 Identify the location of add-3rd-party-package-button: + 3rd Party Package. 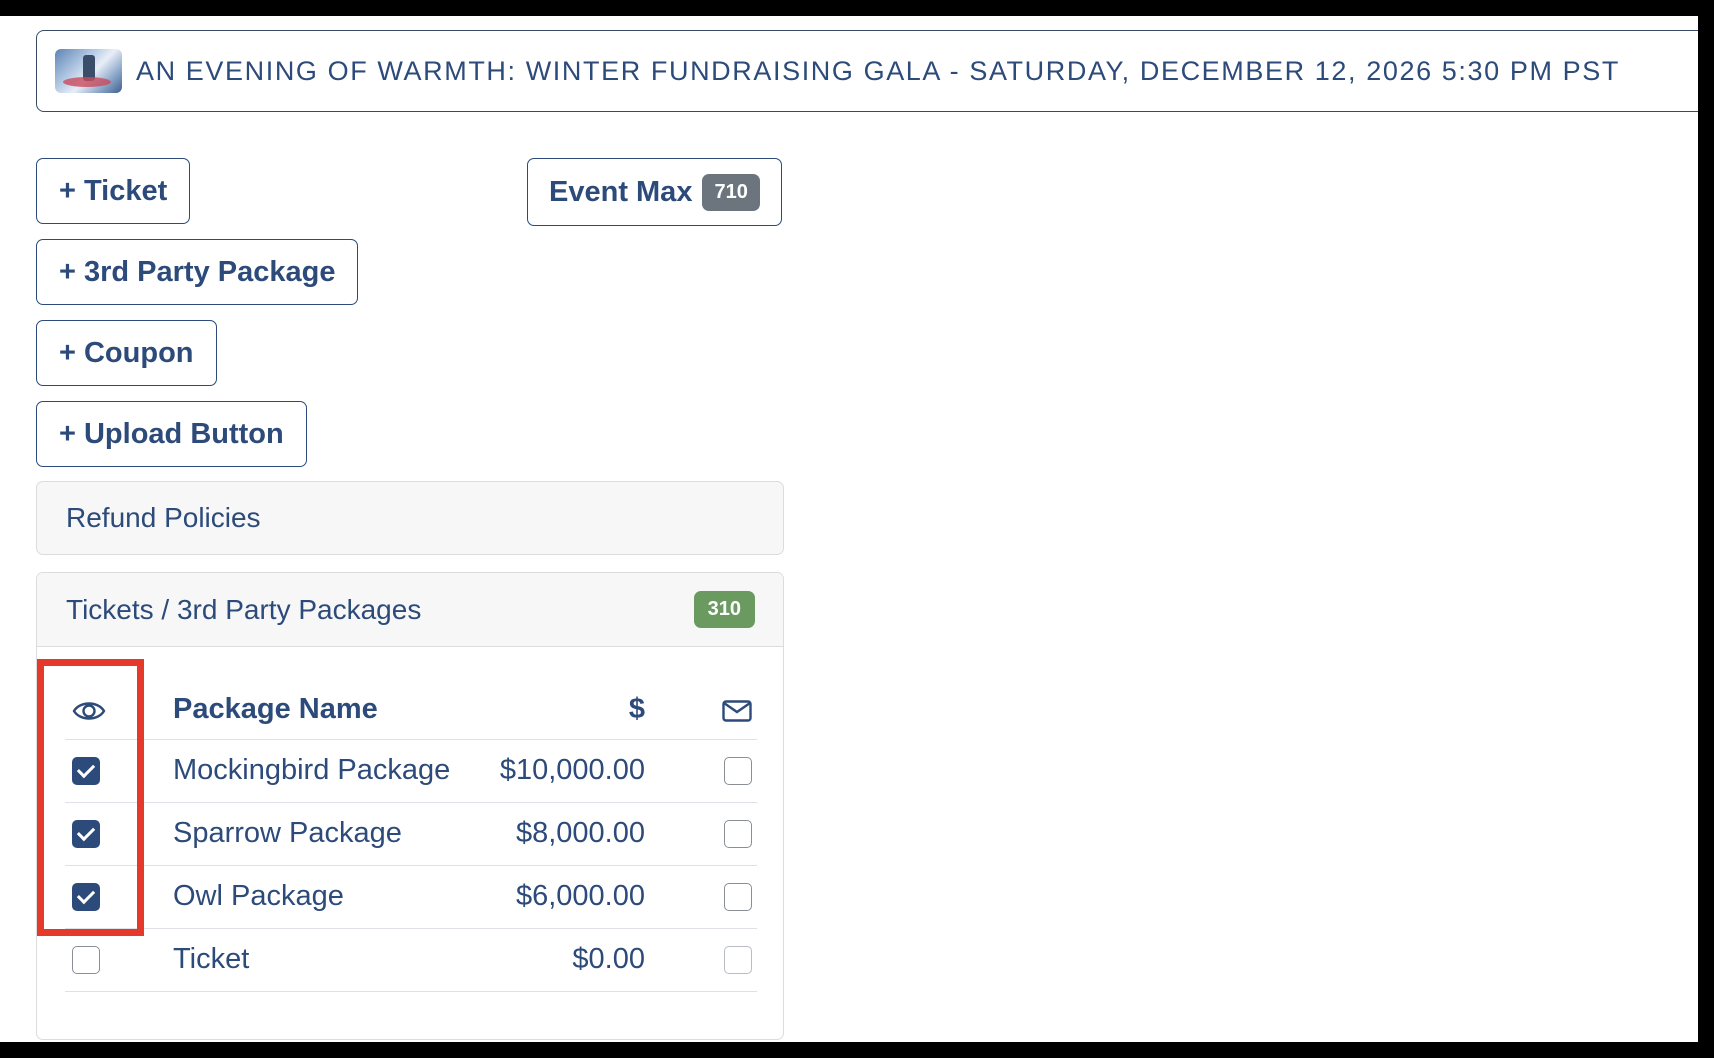
(197, 272).